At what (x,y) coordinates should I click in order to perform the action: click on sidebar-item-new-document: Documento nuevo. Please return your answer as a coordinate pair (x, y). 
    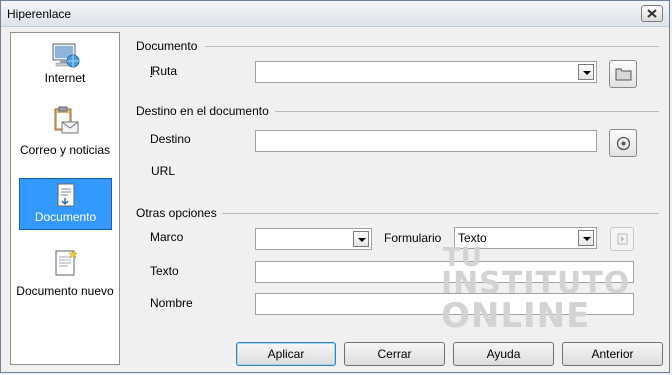
    Looking at the image, I should click on (65, 284).